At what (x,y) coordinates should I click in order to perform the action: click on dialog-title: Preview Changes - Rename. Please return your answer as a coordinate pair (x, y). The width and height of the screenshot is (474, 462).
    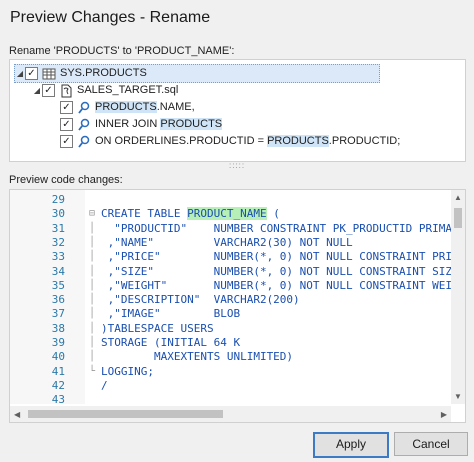
    Looking at the image, I should click on (110, 17).